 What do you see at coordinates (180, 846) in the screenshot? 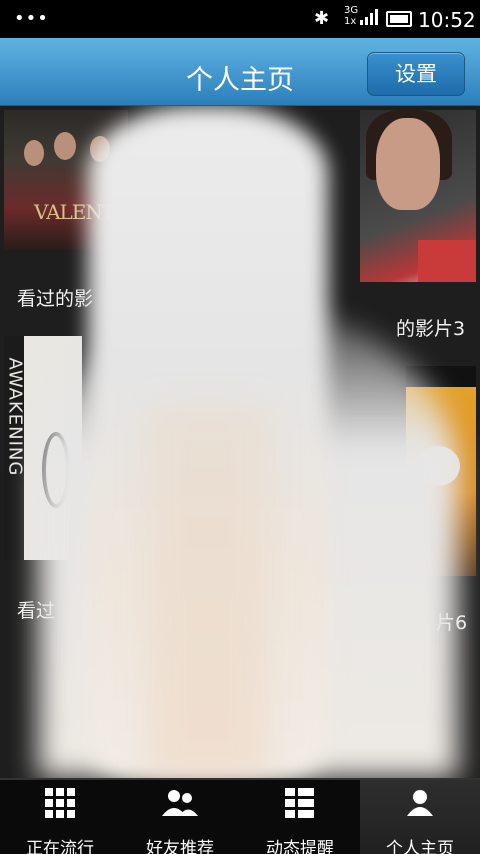
I see `tab-label: 好友推荐` at bounding box center [180, 846].